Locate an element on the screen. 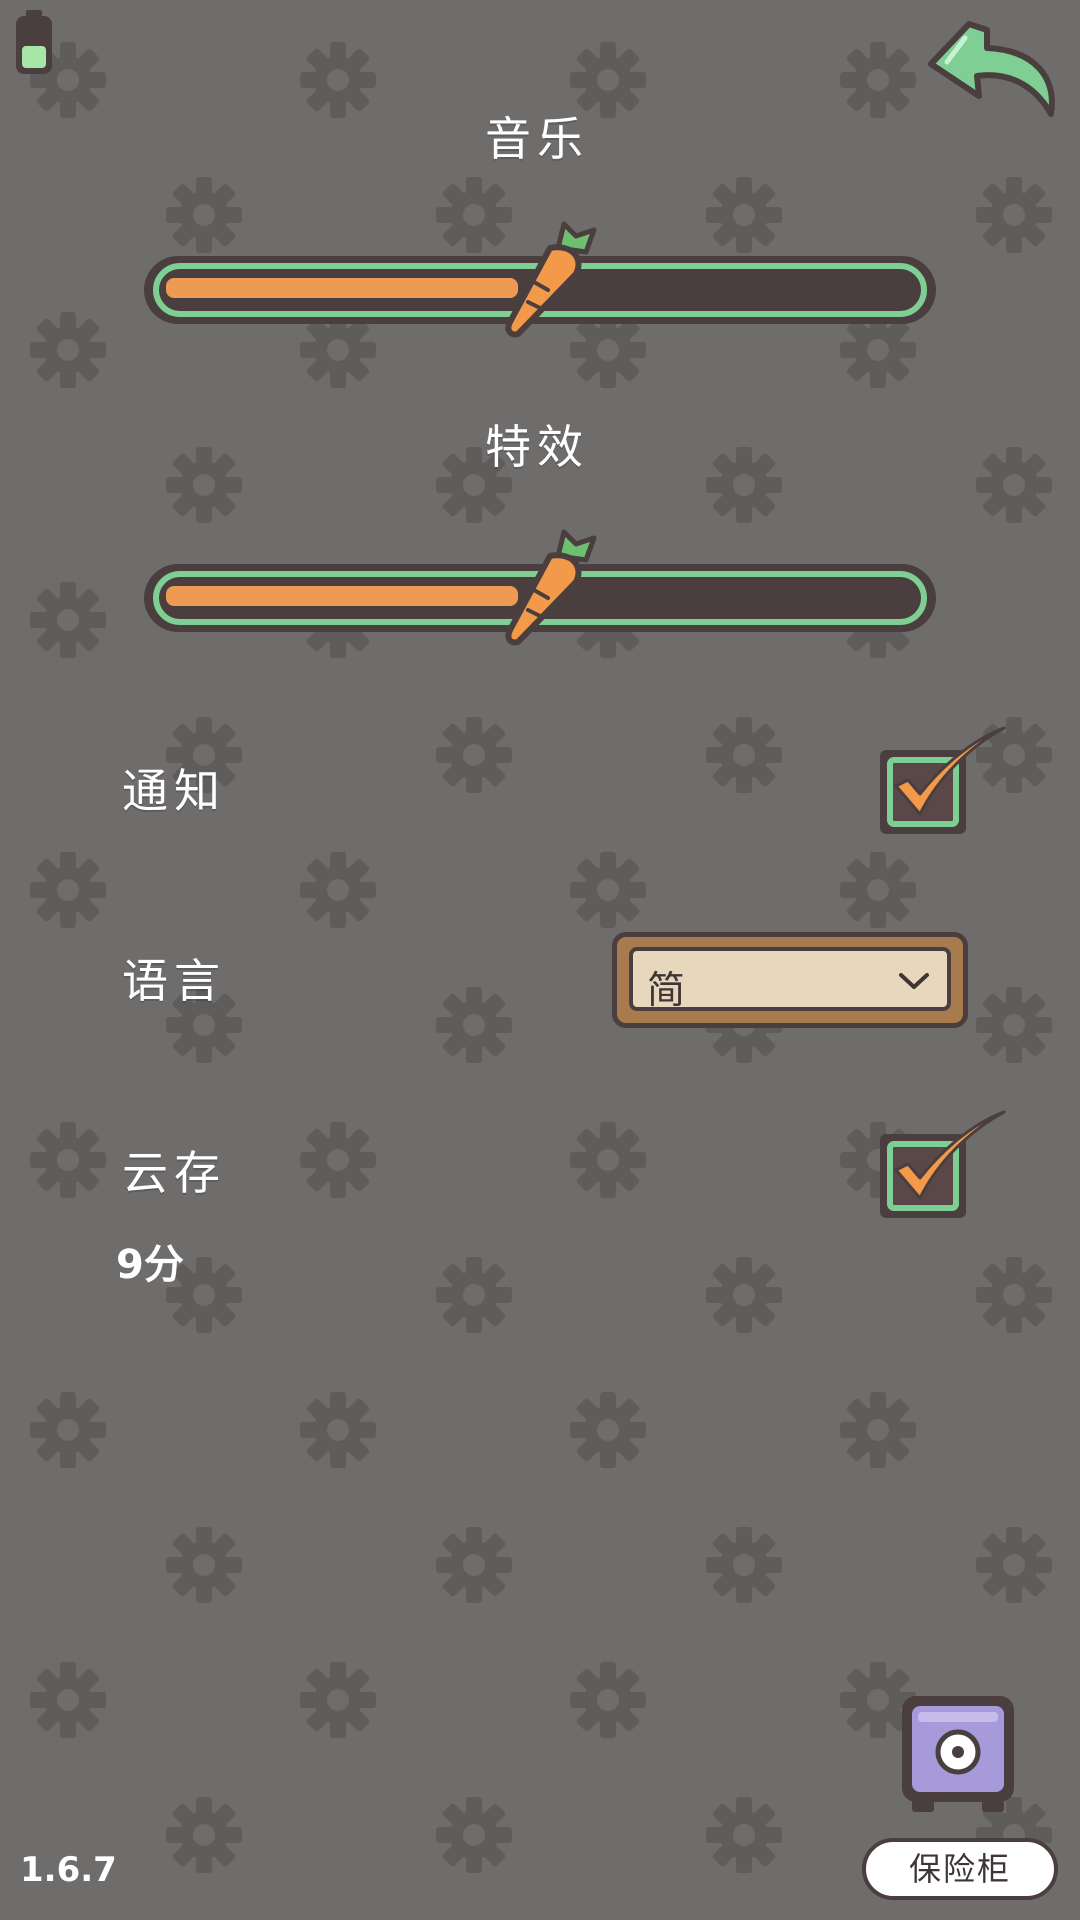 This screenshot has height=1920, width=1080. language-dropdown: 简 is located at coordinates (790, 980).